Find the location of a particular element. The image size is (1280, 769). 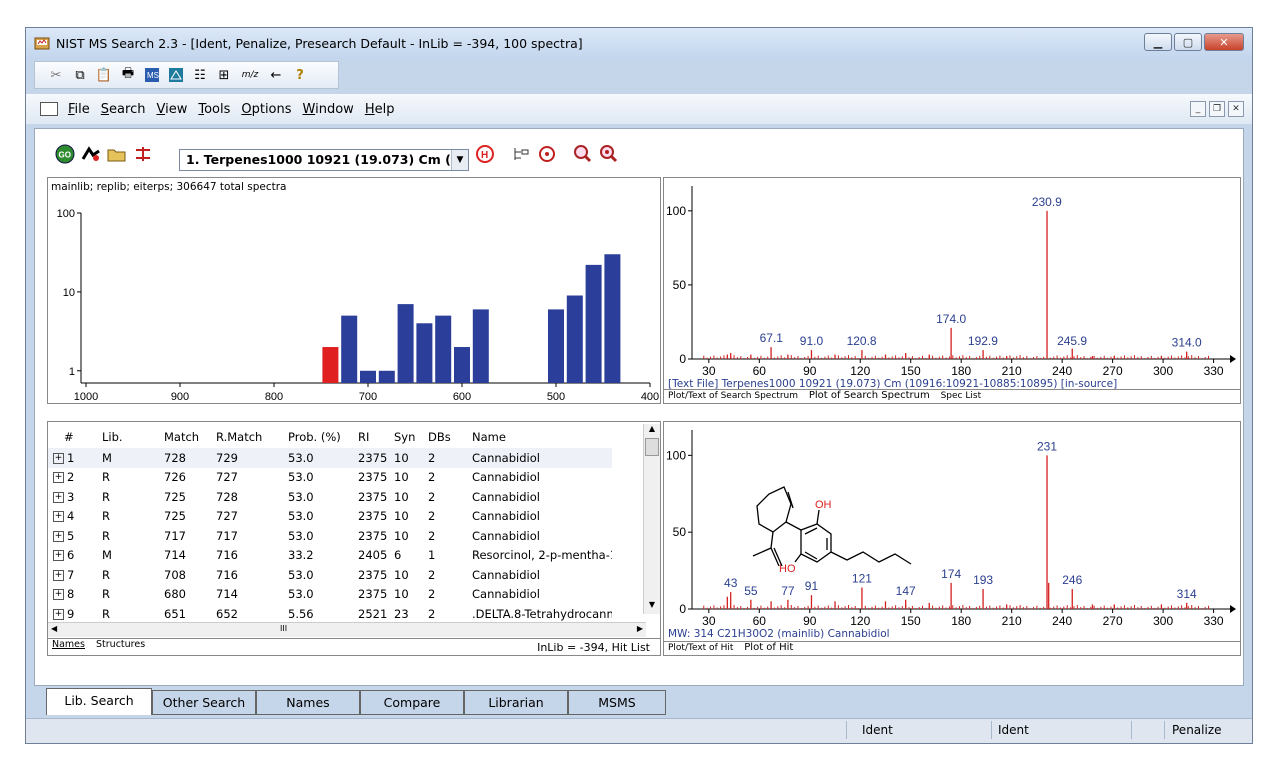

spectrum-select: 1. Terpenes1000 10921 (19.073) Cm (1( ▼ is located at coordinates (324, 160).